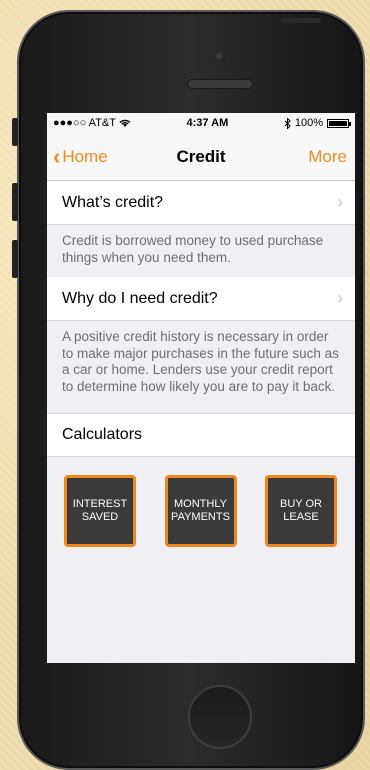 This screenshot has height=770, width=370. I want to click on button-label-line2: Lease, so click(301, 517).